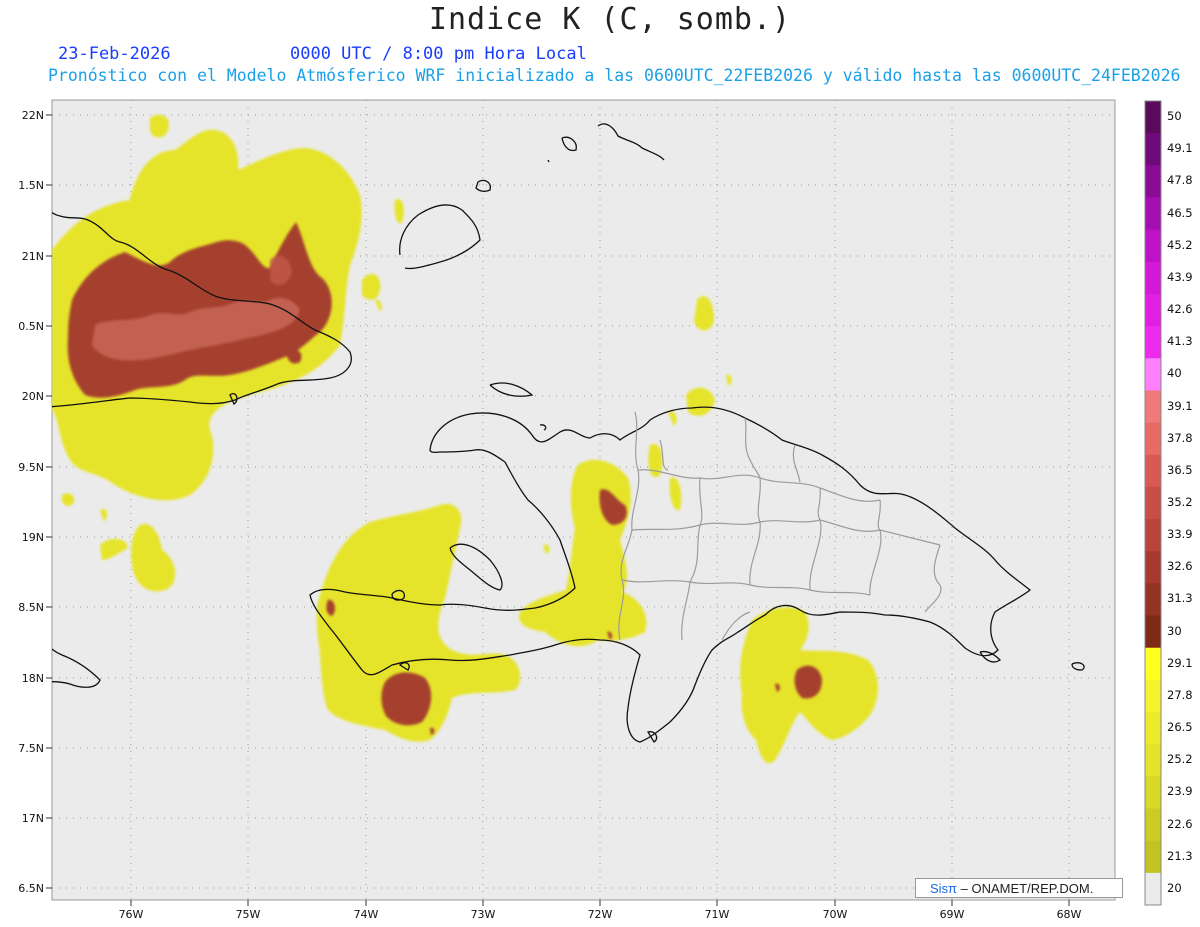  I want to click on lon-label: 73W, so click(483, 910).